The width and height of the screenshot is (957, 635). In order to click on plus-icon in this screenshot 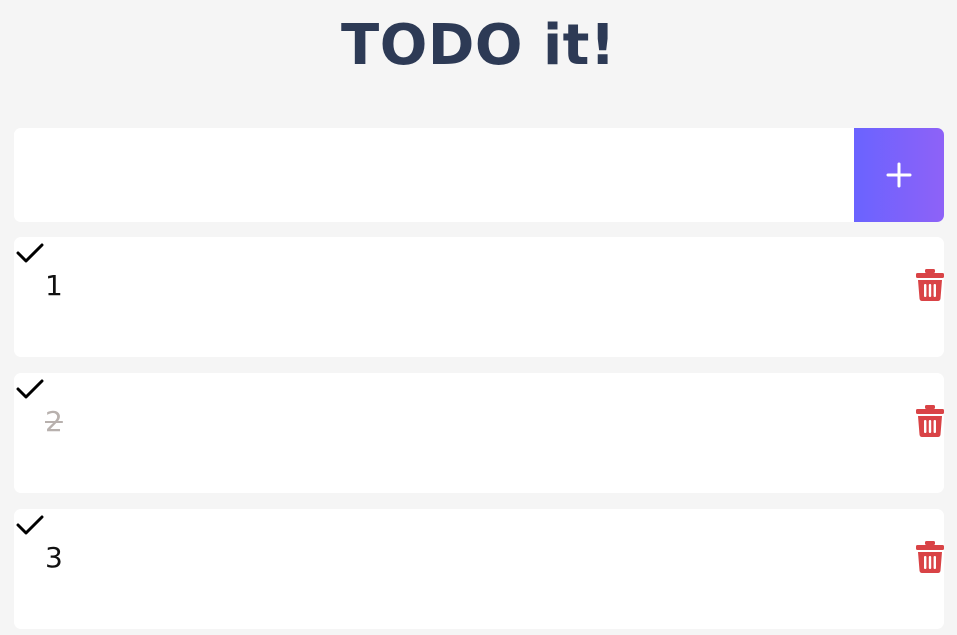, I will do `click(899, 175)`.